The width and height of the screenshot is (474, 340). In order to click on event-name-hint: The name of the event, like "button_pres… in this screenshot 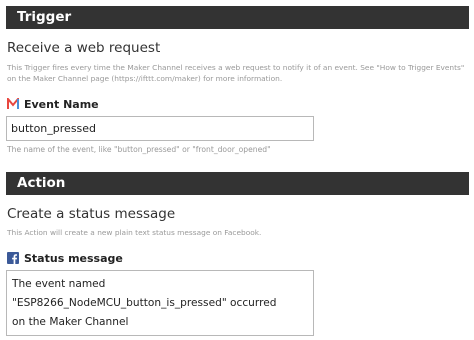, I will do `click(139, 149)`.